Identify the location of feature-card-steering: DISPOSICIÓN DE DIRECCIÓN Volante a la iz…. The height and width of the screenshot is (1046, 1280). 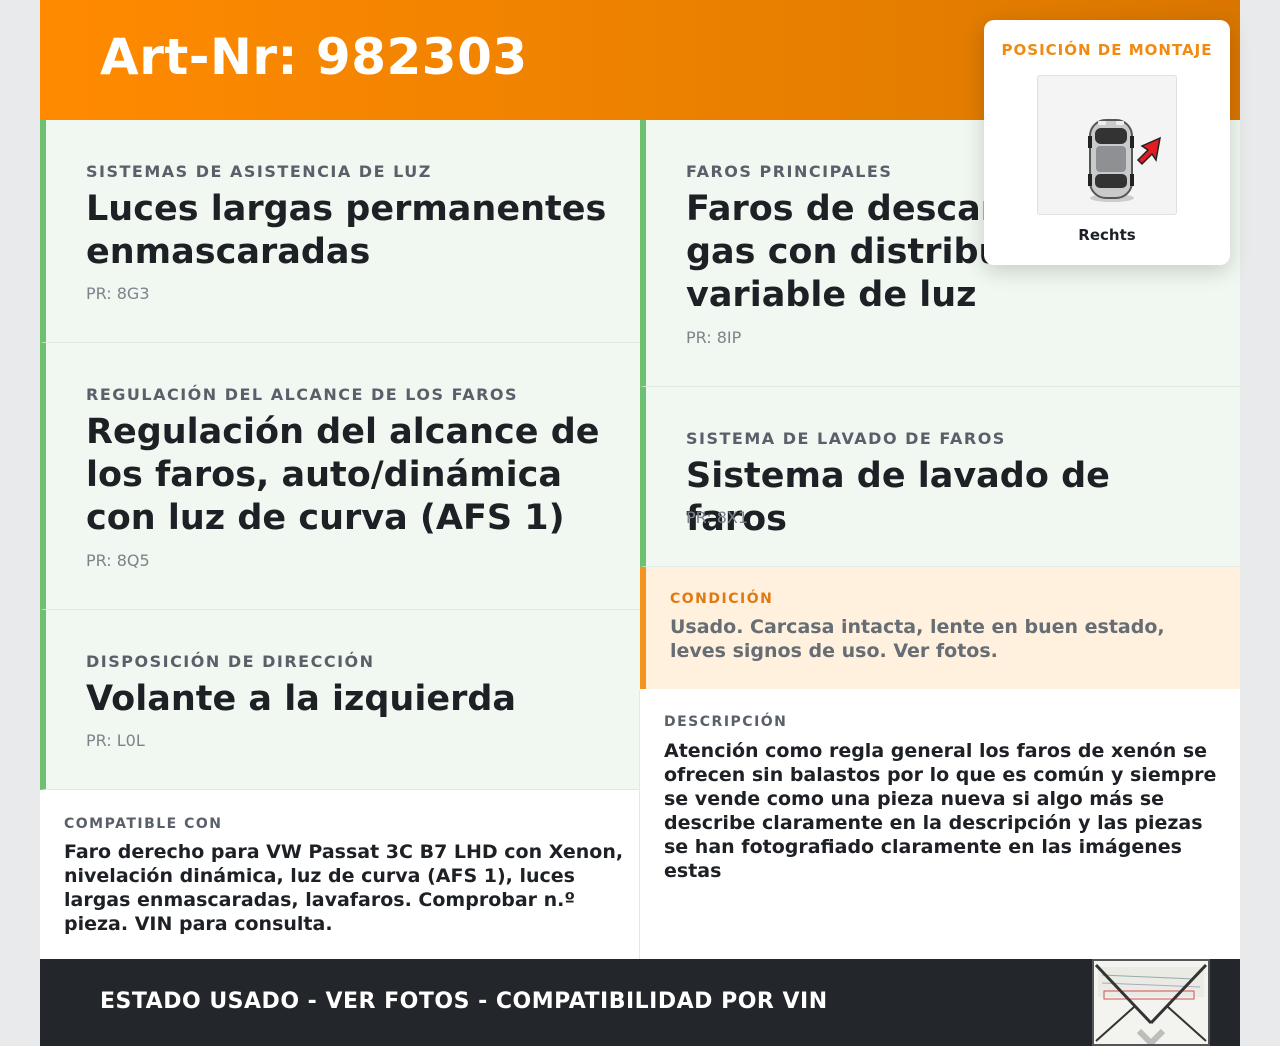
(340, 700).